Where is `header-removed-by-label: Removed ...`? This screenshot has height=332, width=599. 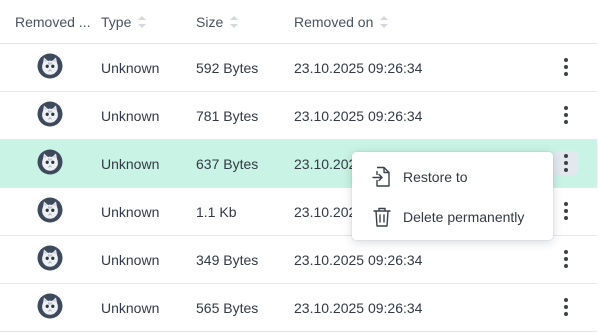 header-removed-by-label: Removed ... is located at coordinates (53, 21).